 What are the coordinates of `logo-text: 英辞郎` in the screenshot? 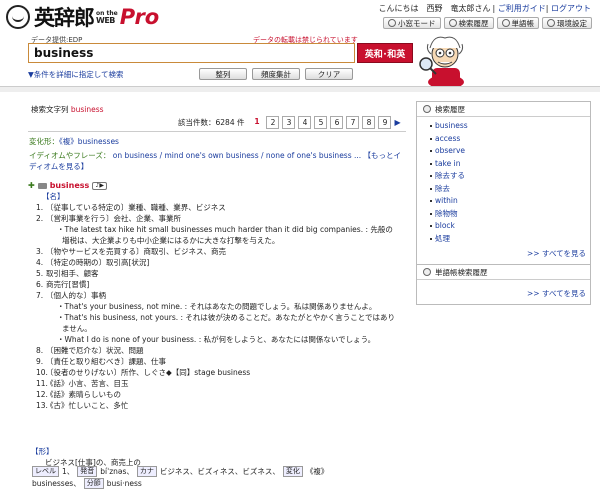 It's located at (64, 17).